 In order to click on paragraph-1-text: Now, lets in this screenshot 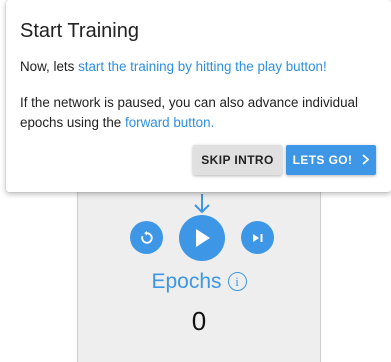, I will do `click(49, 66)`.